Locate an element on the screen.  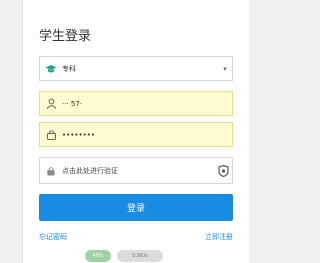
shield-icon is located at coordinates (223, 170).